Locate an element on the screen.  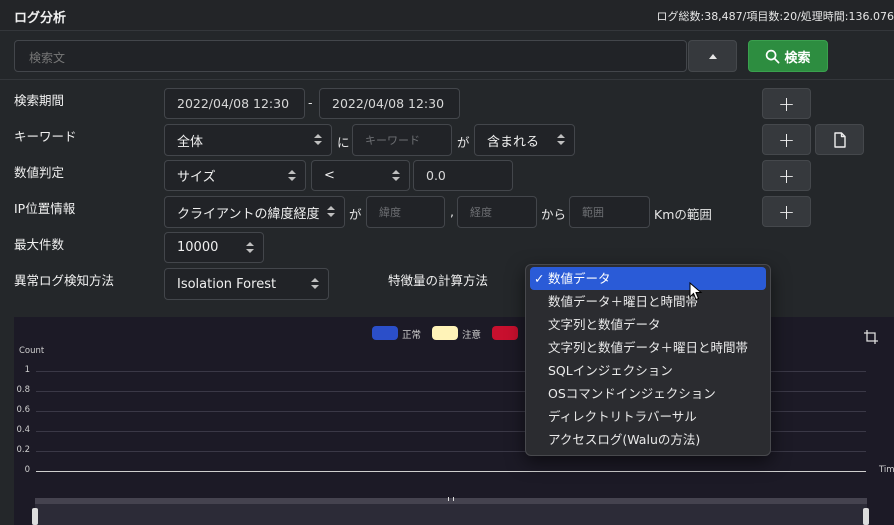
dropdown-option-os-command-injection: OSコマンドインジェクション is located at coordinates (648, 393).